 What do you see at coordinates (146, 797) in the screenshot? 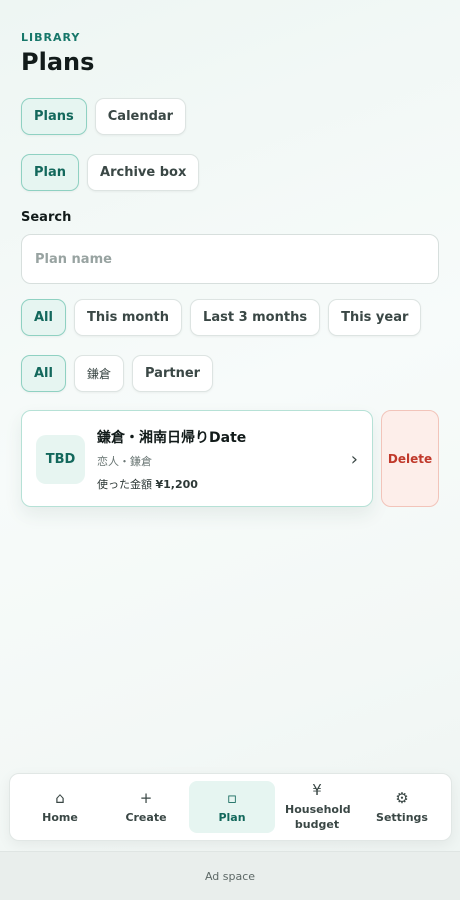
I see `plus-icon: +` at bounding box center [146, 797].